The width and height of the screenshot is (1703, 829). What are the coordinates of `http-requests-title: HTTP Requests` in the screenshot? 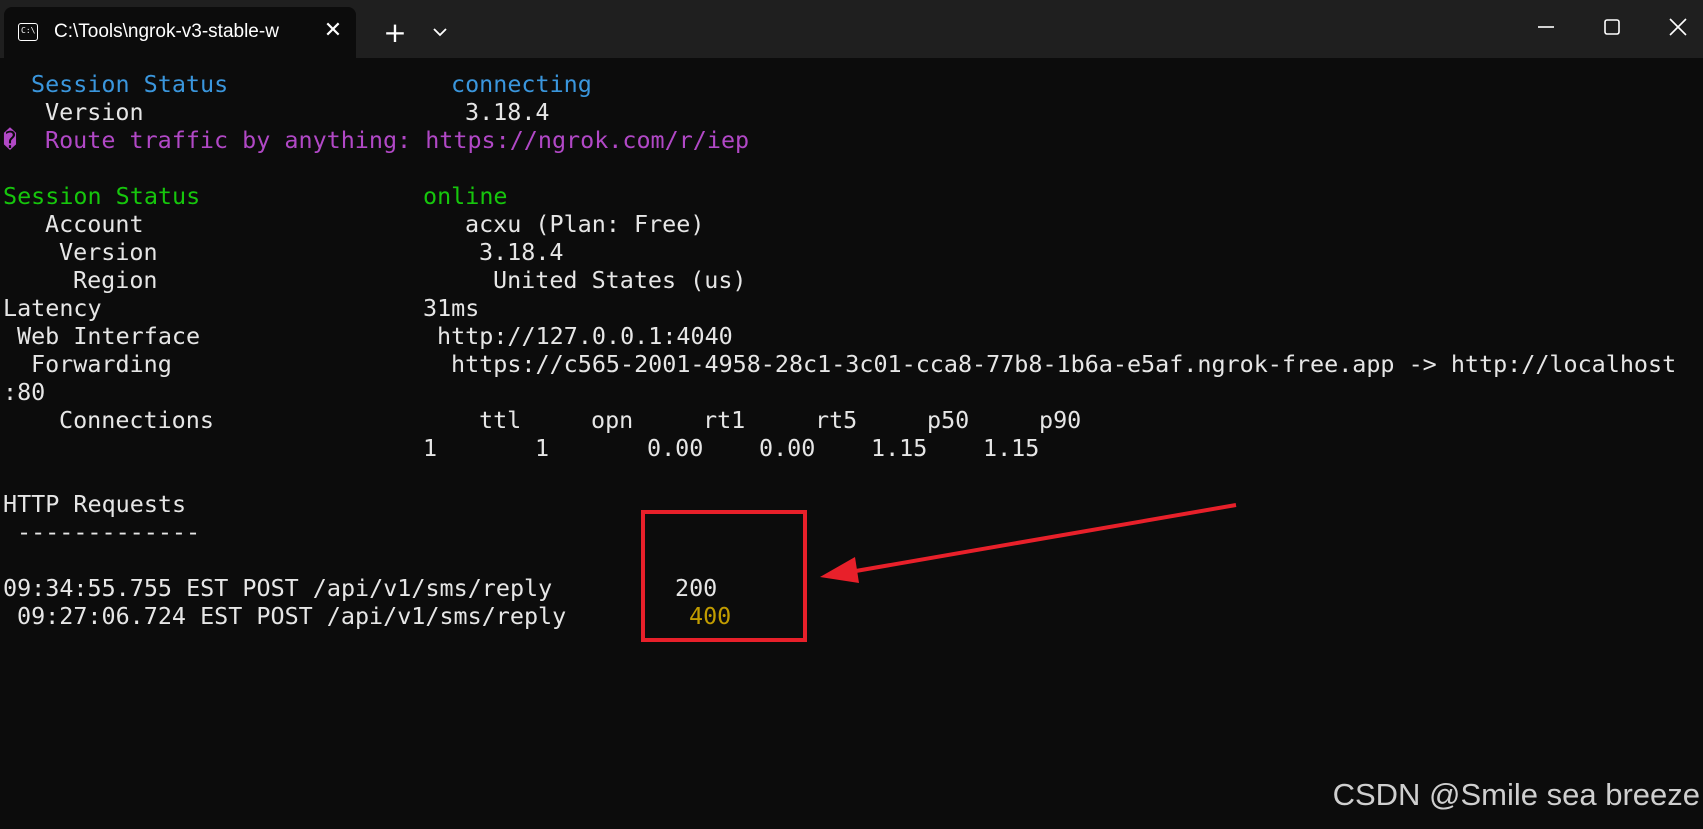 It's located at (95, 504).